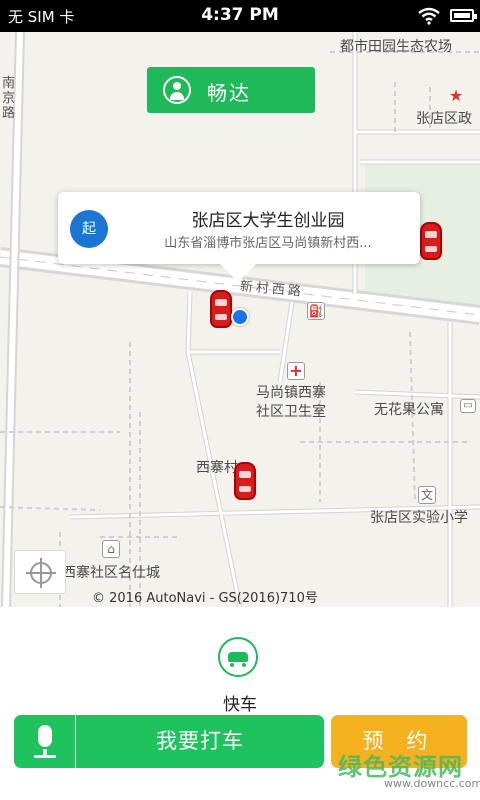 This screenshot has width=480, height=800. Describe the element at coordinates (111, 573) in the screenshot. I see `map-label-community: 西寨社区名仕城` at that location.